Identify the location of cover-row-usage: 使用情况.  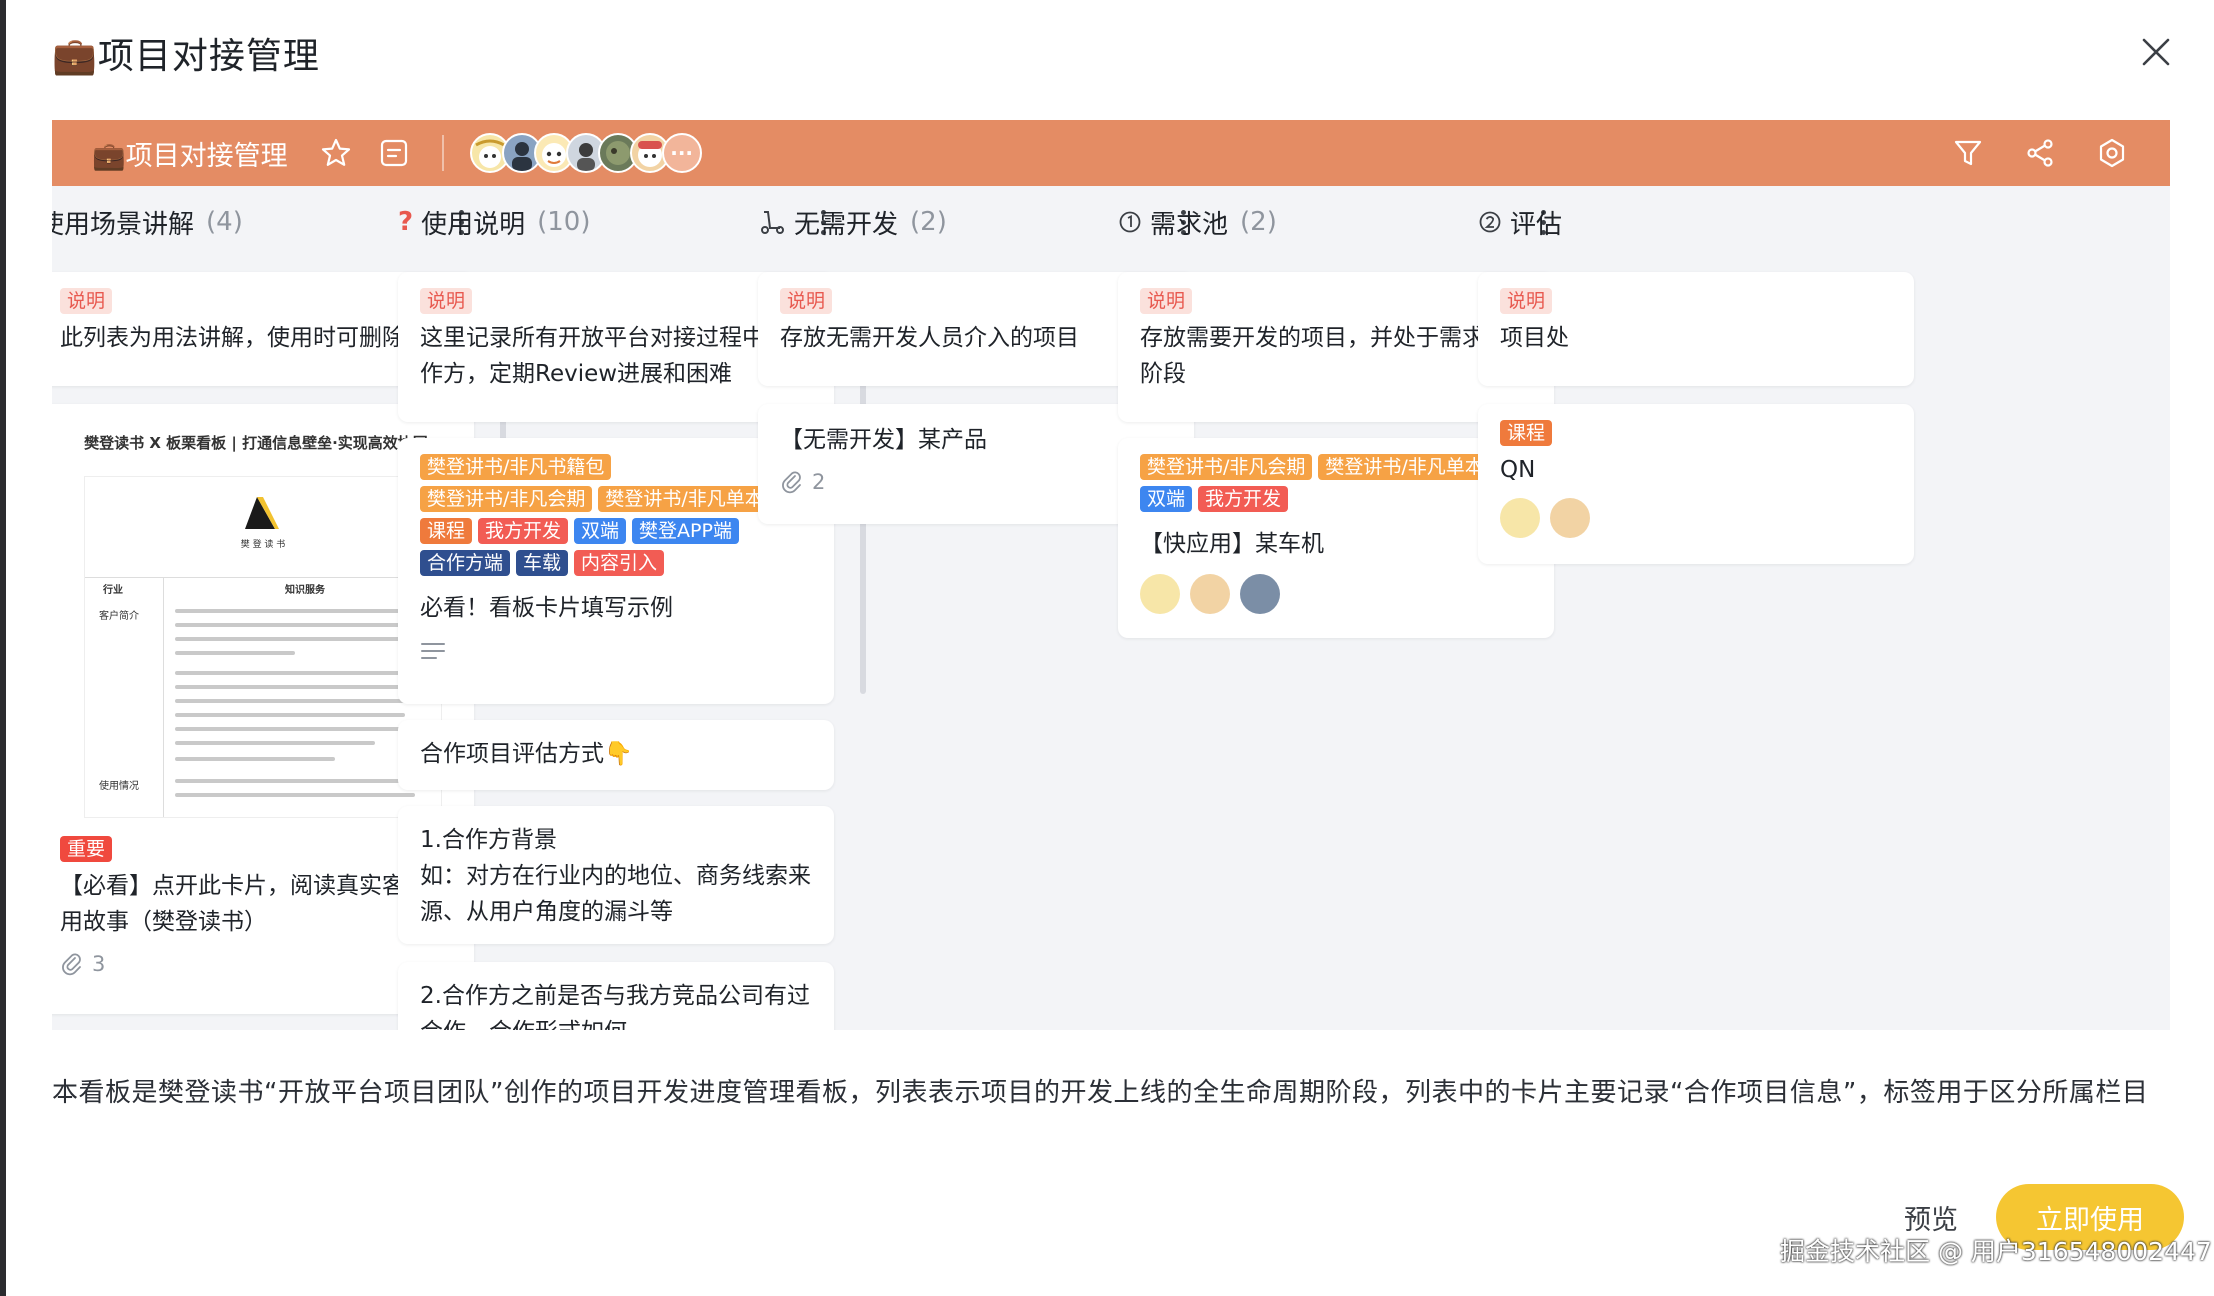
(119, 786).